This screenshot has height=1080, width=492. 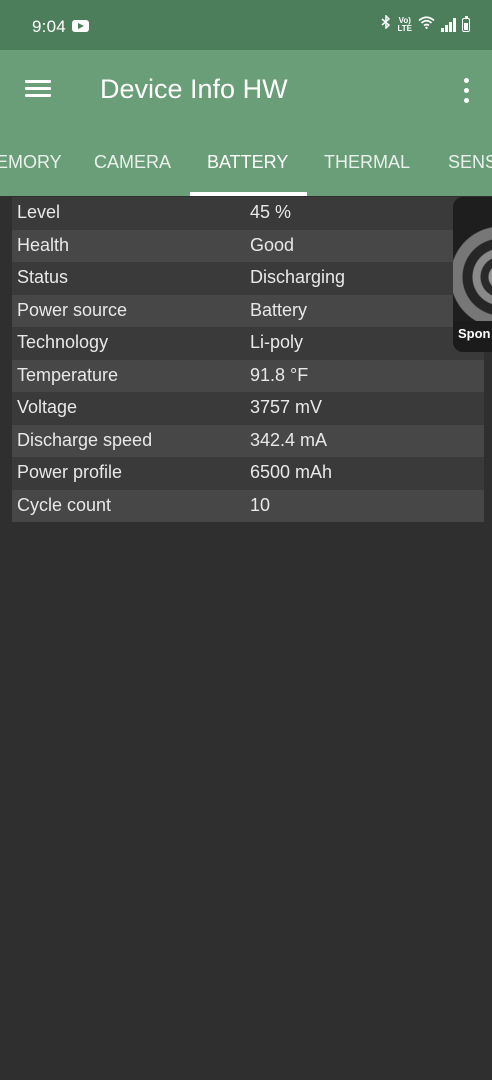 I want to click on youtube-icon, so click(x=80, y=26).